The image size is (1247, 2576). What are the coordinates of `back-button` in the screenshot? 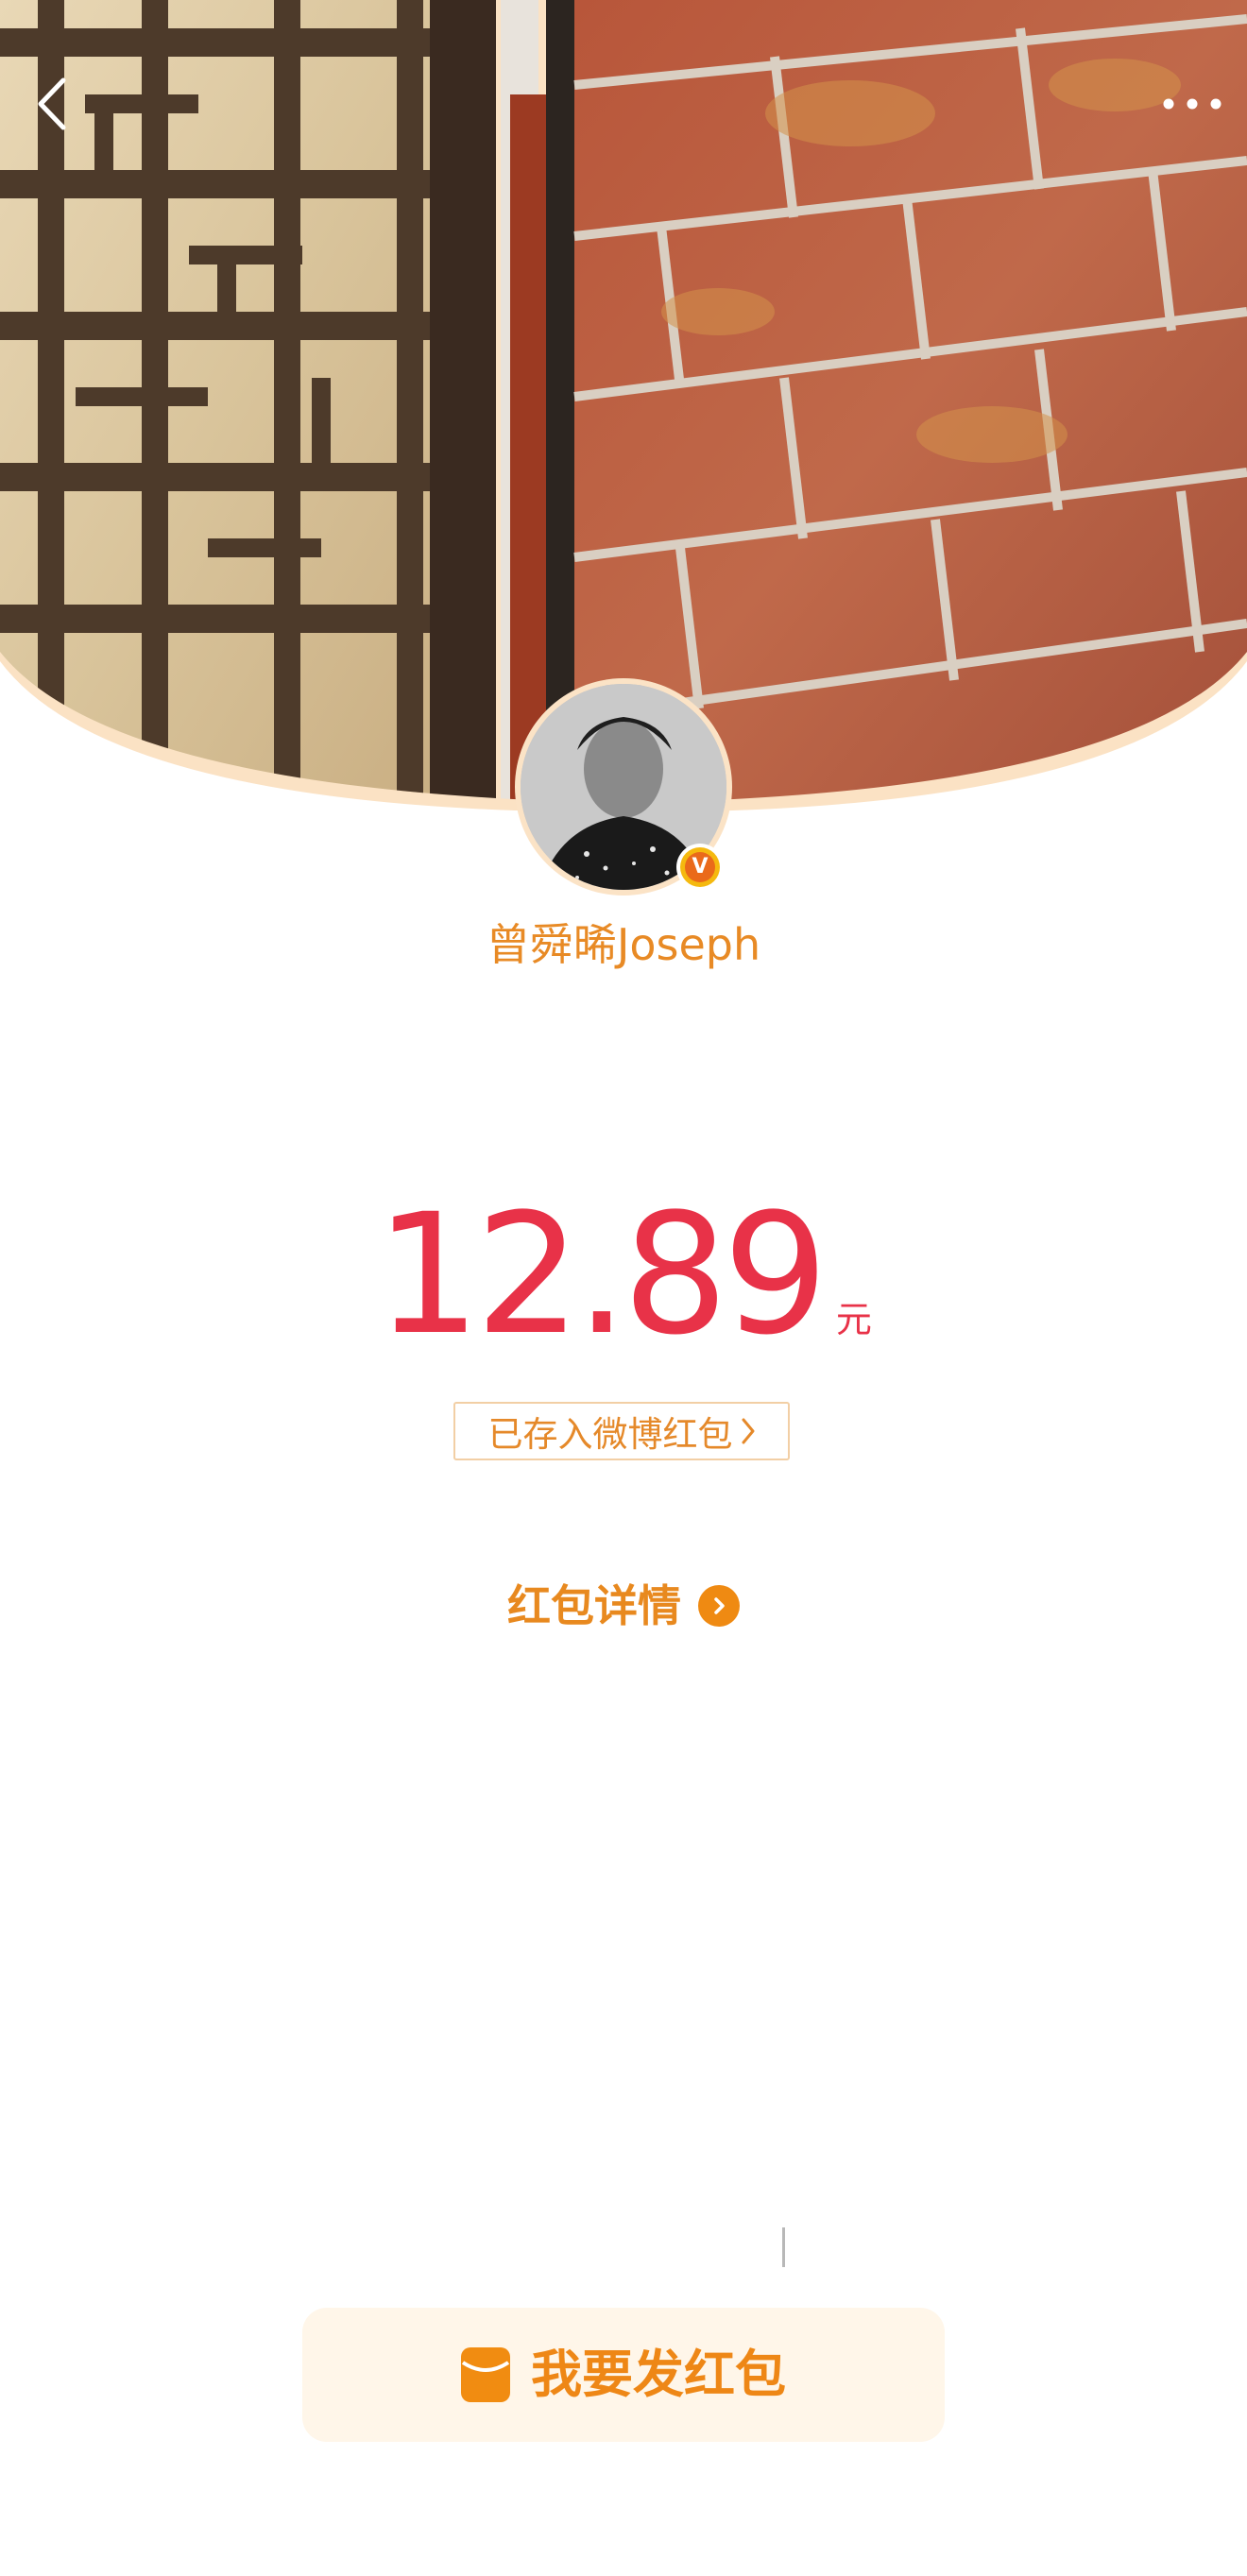 It's located at (51, 104).